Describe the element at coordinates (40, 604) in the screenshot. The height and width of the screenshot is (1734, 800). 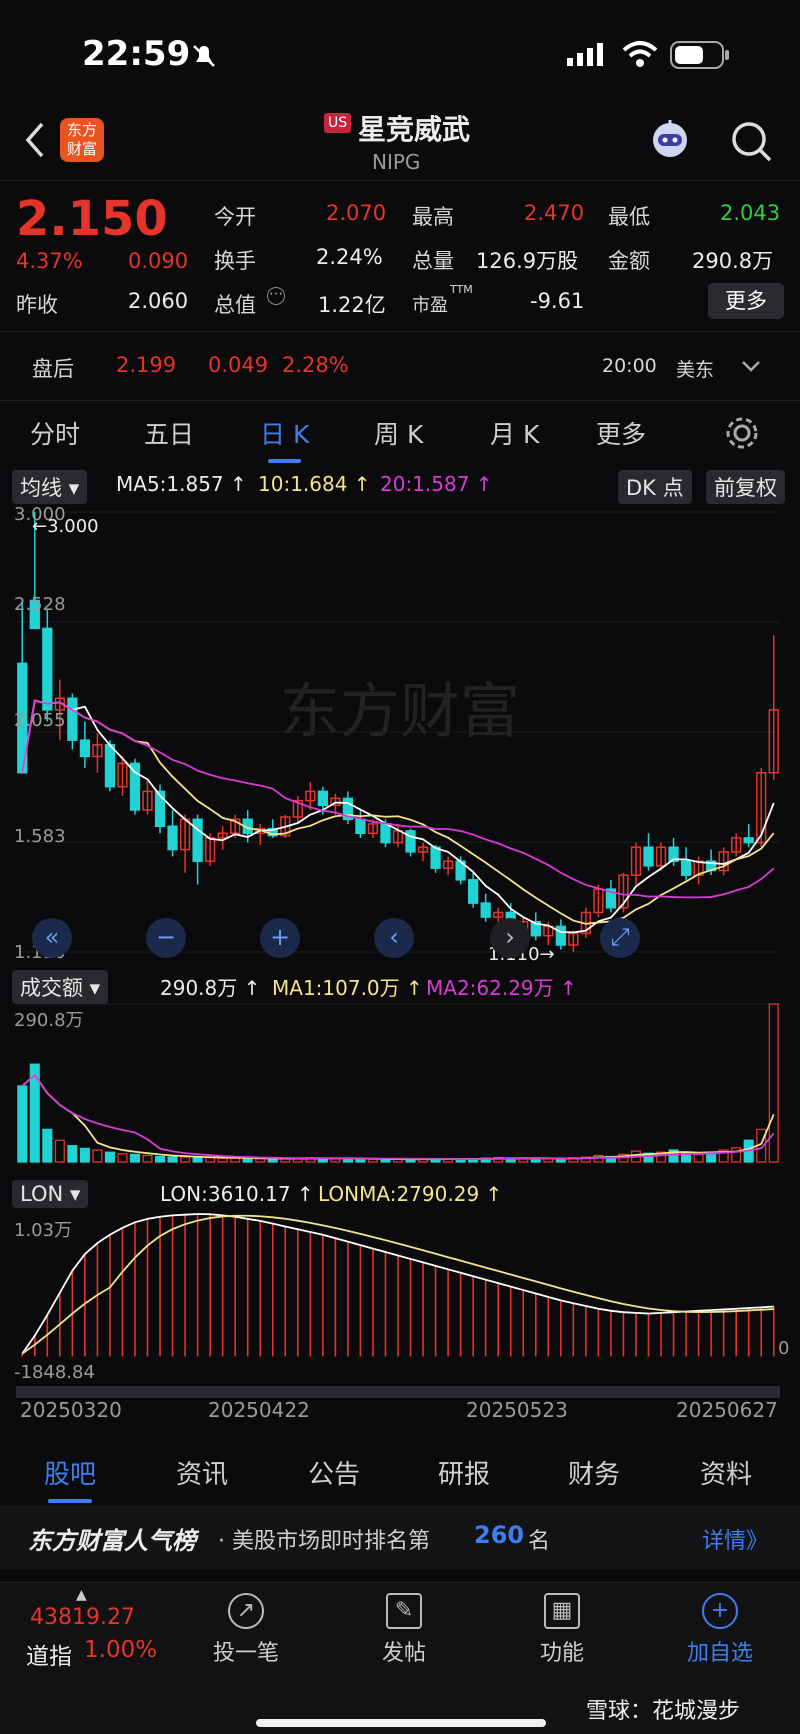
I see `price-axis-2: 2.528` at that location.